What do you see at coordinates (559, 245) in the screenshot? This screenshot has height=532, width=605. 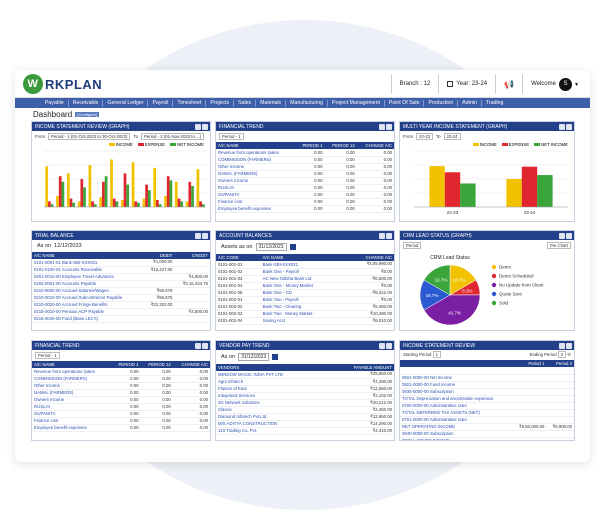 I see `chart-type-select: Pie Chart` at bounding box center [559, 245].